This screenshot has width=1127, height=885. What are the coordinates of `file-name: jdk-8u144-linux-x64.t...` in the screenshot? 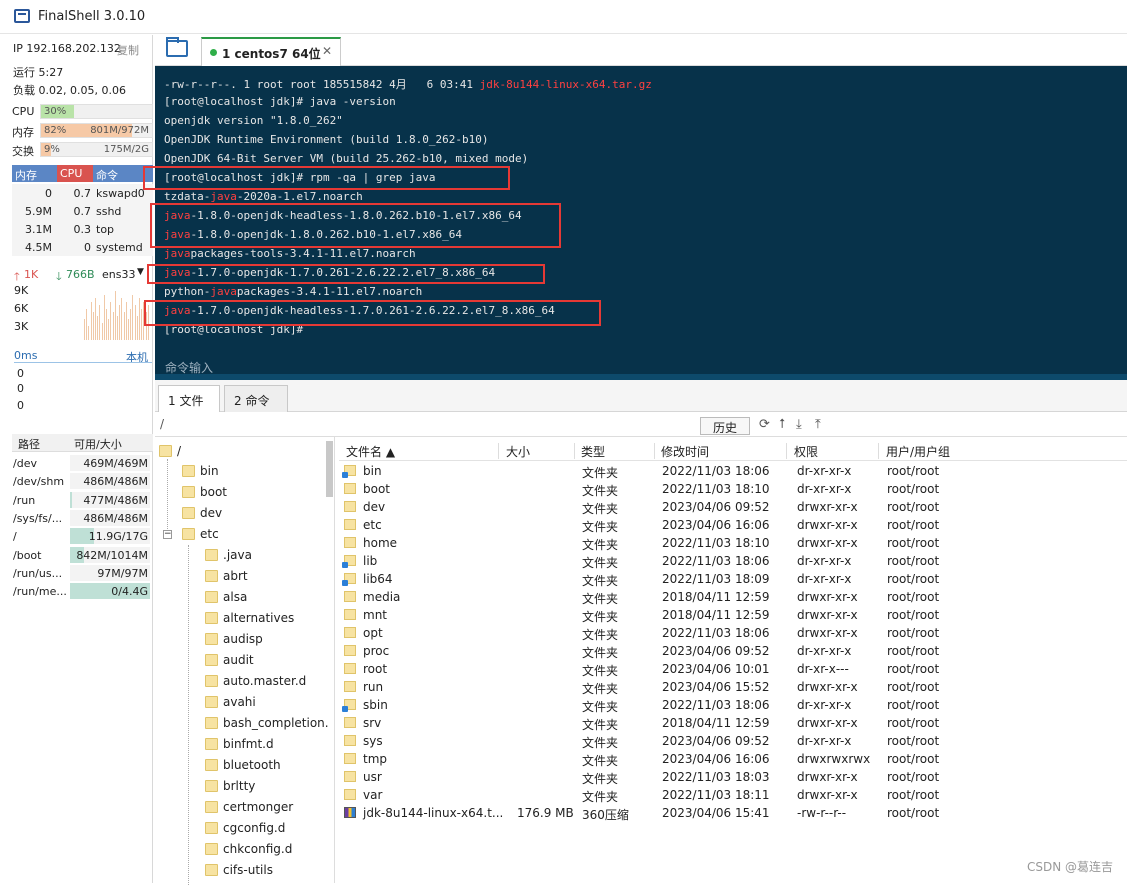 It's located at (433, 813).